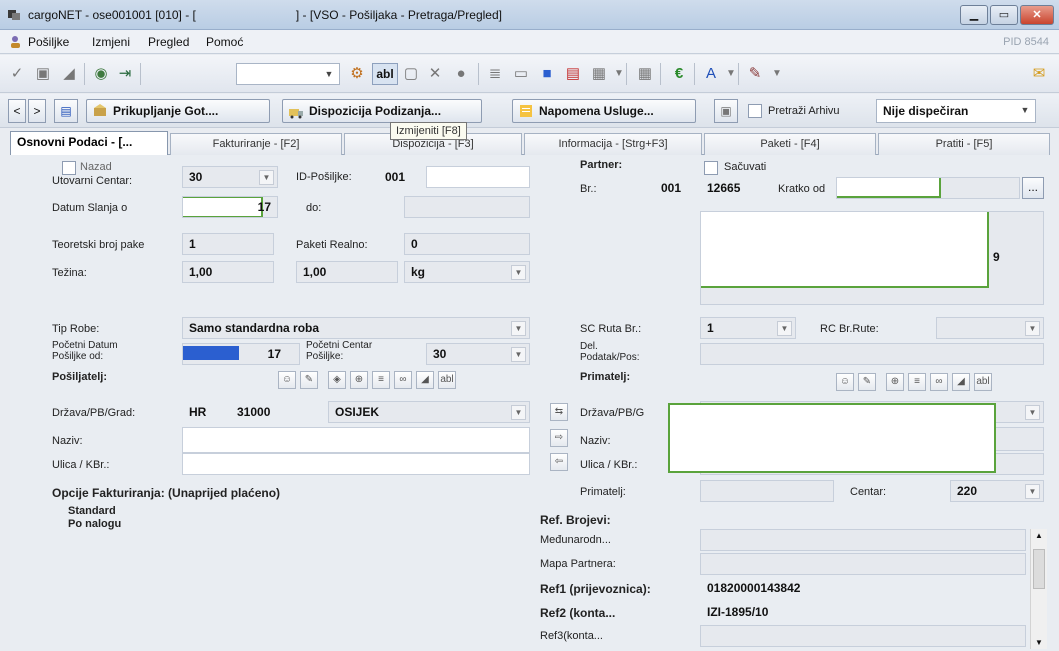 This screenshot has width=1059, height=651. What do you see at coordinates (356, 440) in the screenshot?
I see `naziv-input` at bounding box center [356, 440].